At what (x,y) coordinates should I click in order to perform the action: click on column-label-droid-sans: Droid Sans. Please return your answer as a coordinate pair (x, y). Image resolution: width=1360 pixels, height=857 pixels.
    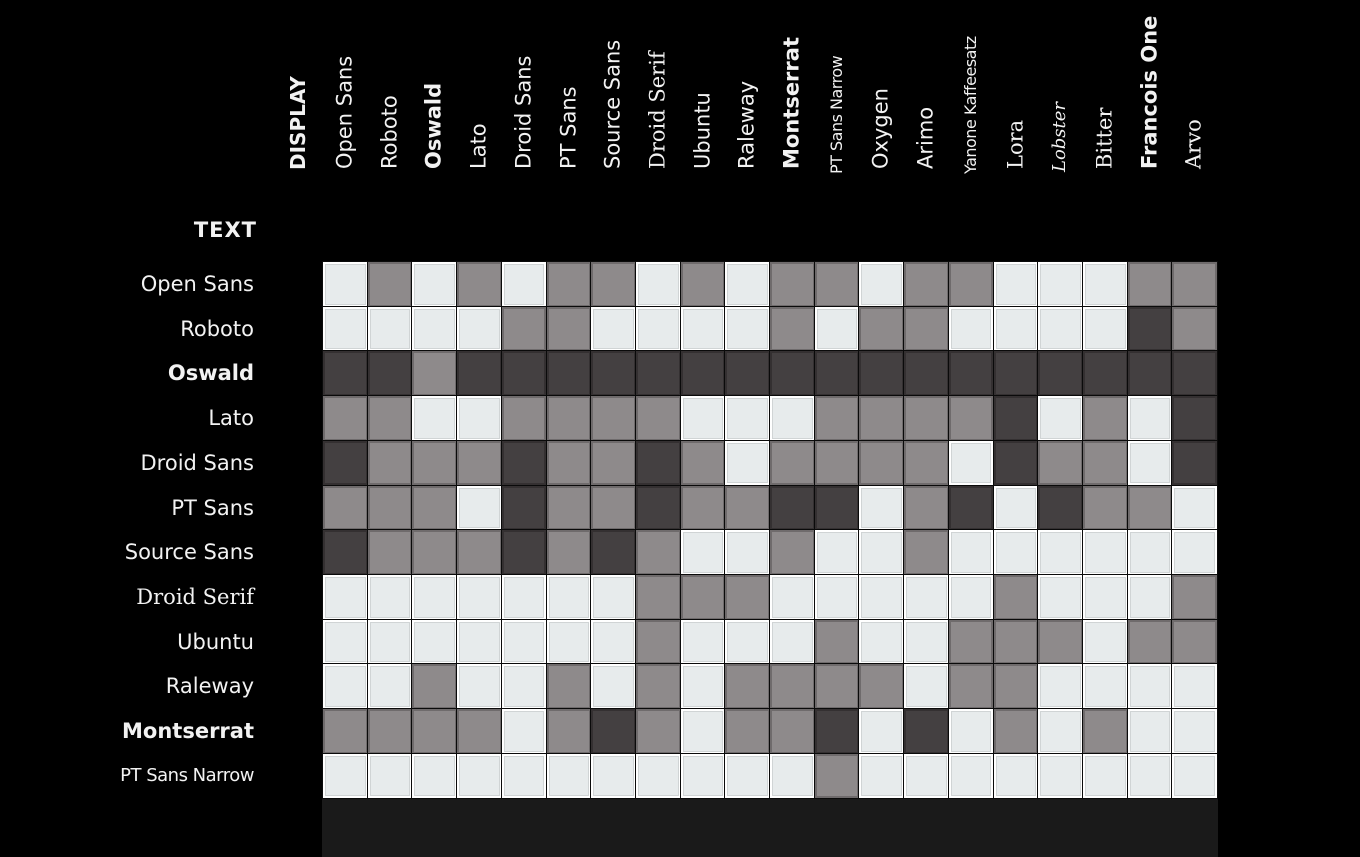
    Looking at the image, I should click on (524, 95).